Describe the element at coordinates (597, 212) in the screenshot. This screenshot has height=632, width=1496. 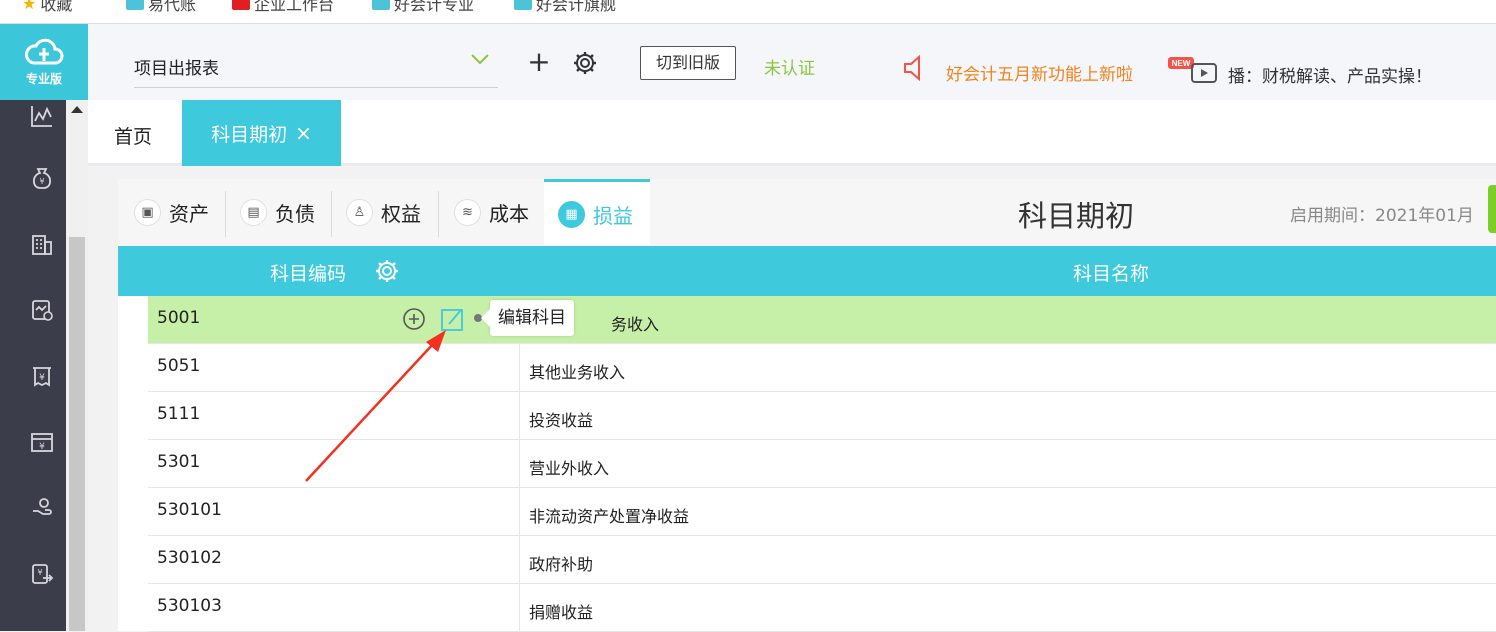
I see `tab-profit-loss: ▦ 损益` at that location.